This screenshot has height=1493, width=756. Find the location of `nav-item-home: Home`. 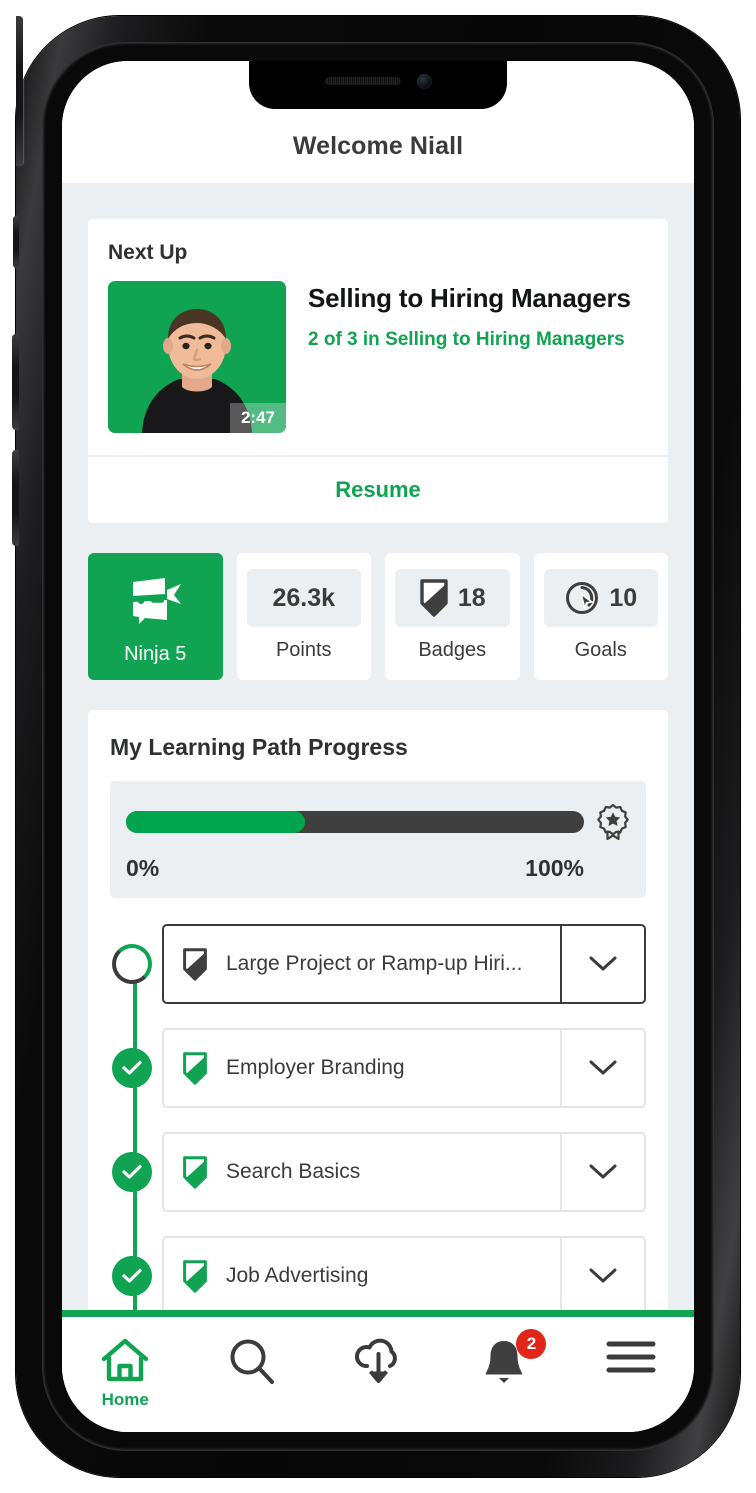

nav-item-home: Home is located at coordinates (125, 1373).